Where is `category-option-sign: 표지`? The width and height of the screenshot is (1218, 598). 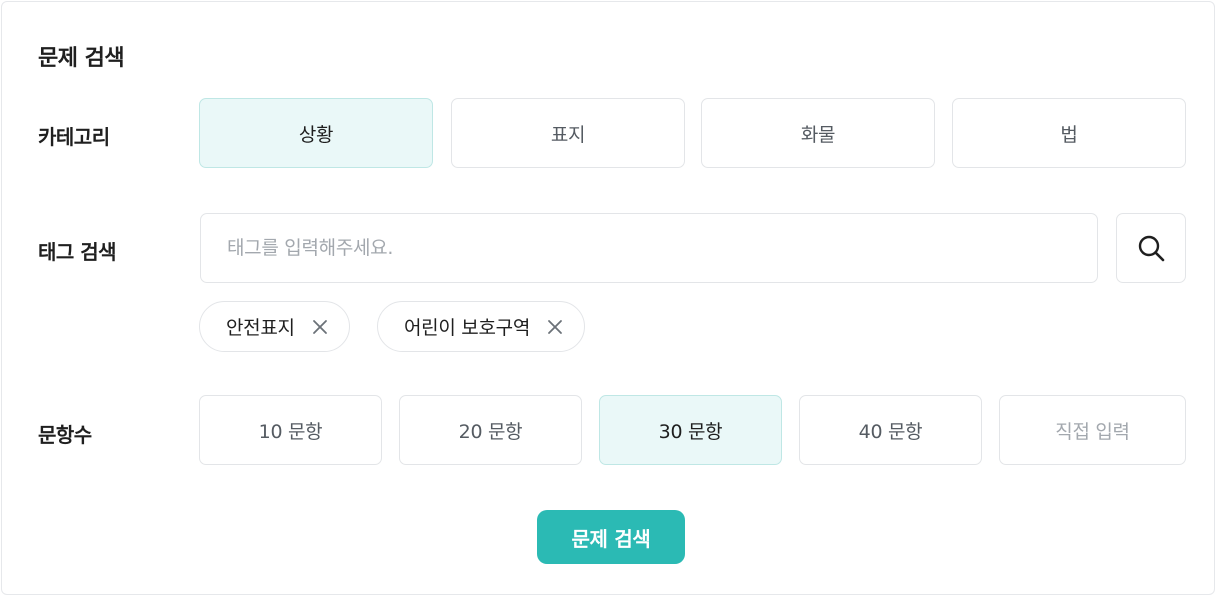
category-option-sign: 표지 is located at coordinates (568, 133).